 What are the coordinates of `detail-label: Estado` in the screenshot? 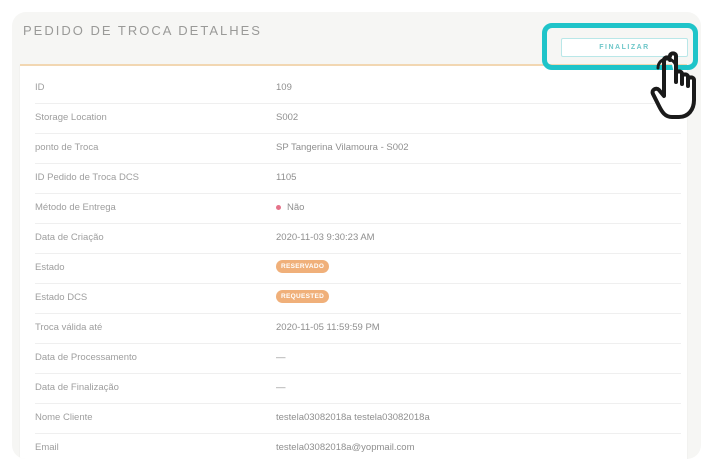 It's located at (50, 267).